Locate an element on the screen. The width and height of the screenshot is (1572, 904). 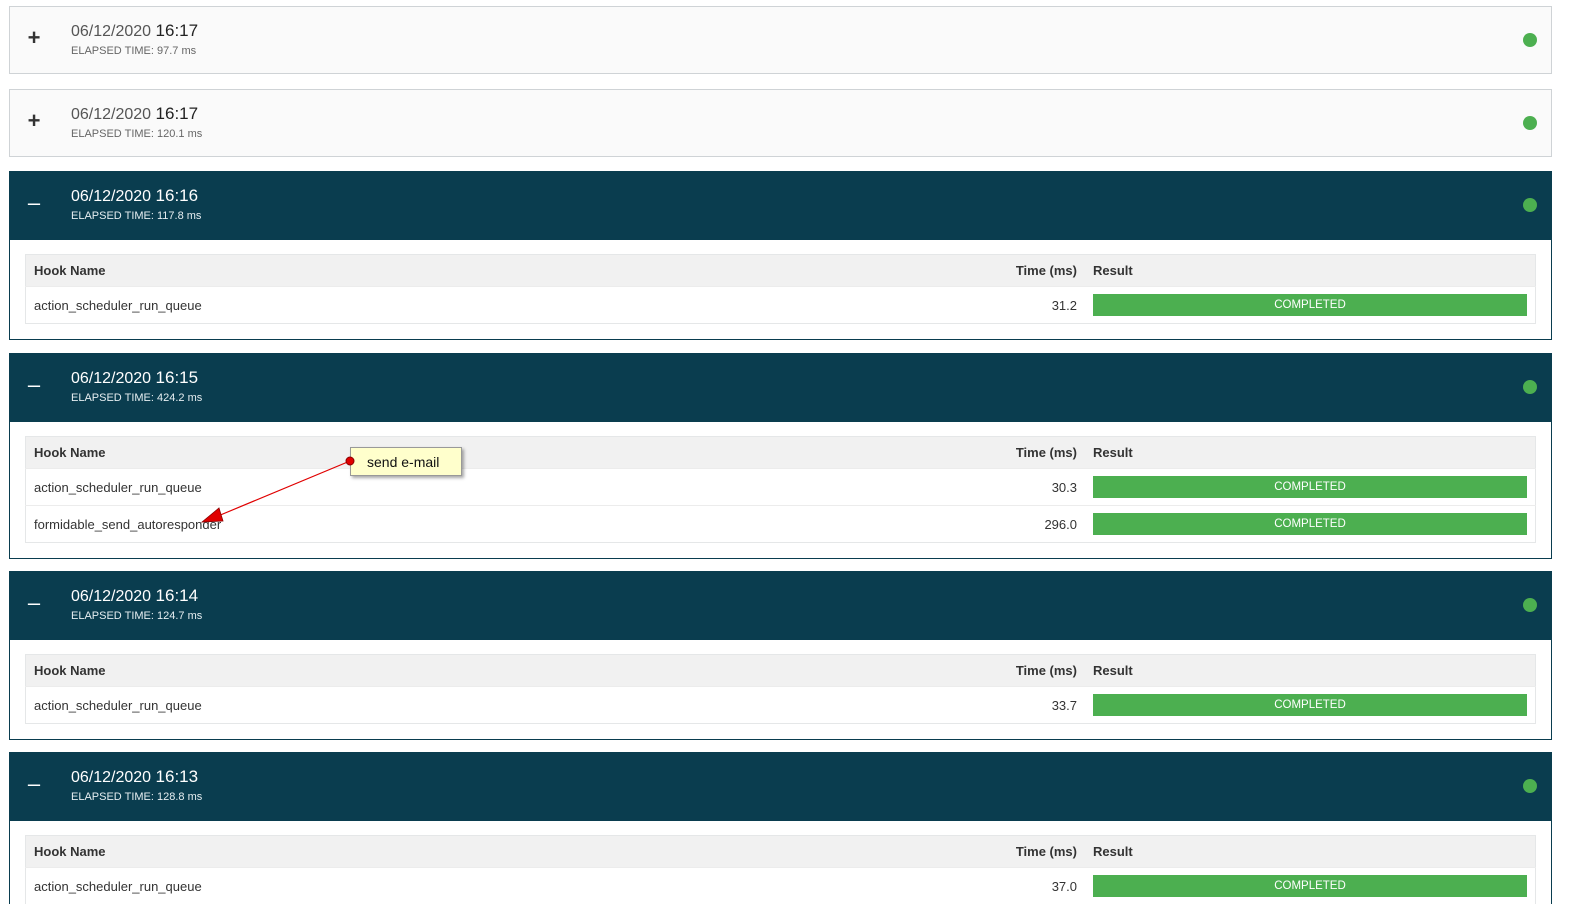
run-datetime: 06/12/2020 16:13 is located at coordinates (134, 777).